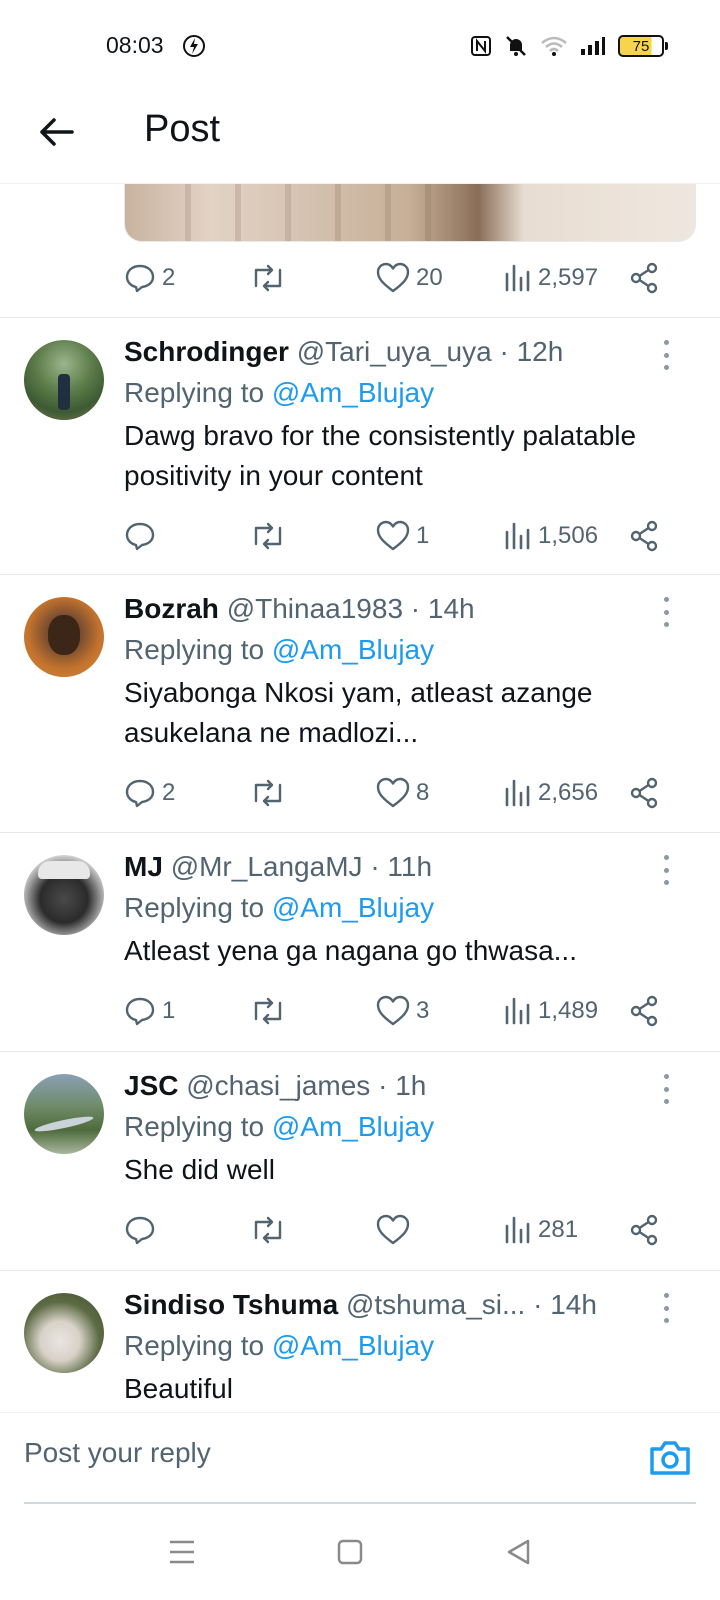  I want to click on author-handle: @chasi_james, so click(278, 1085).